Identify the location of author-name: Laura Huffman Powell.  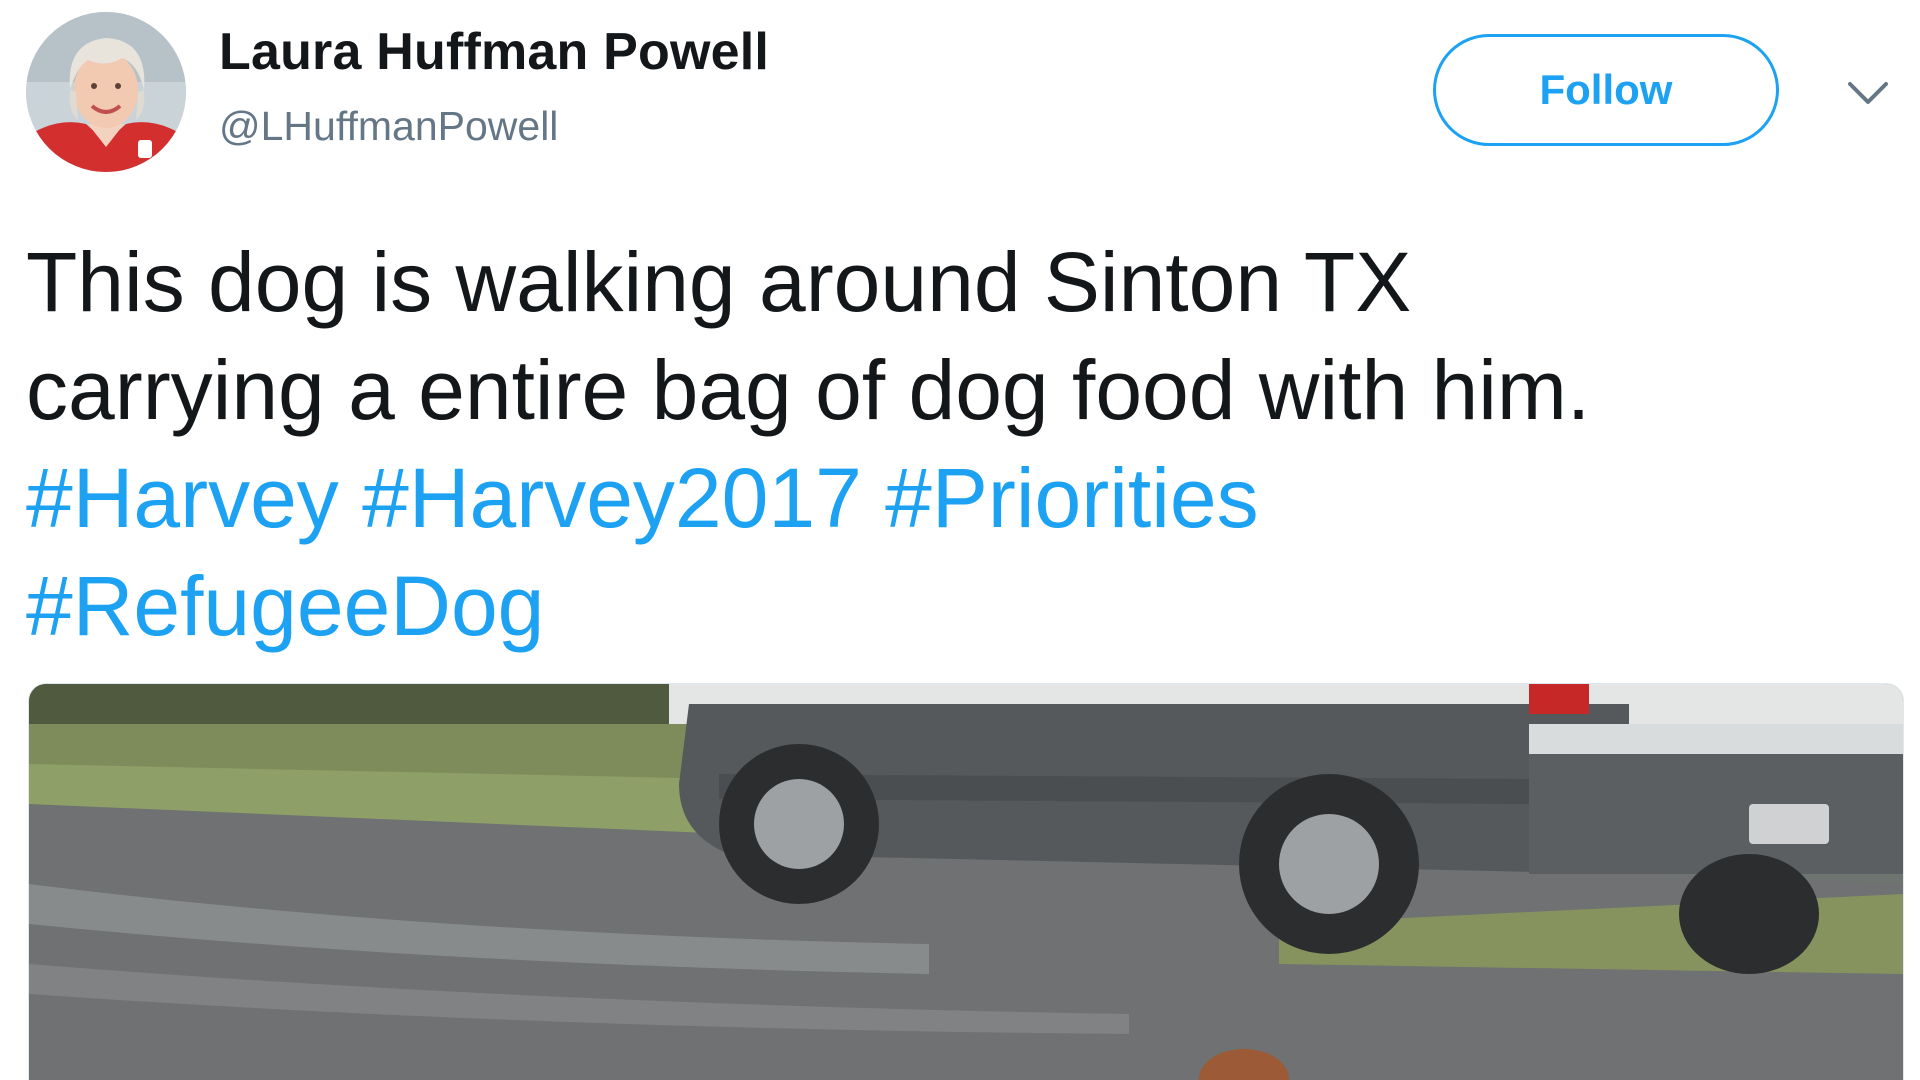
(494, 52).